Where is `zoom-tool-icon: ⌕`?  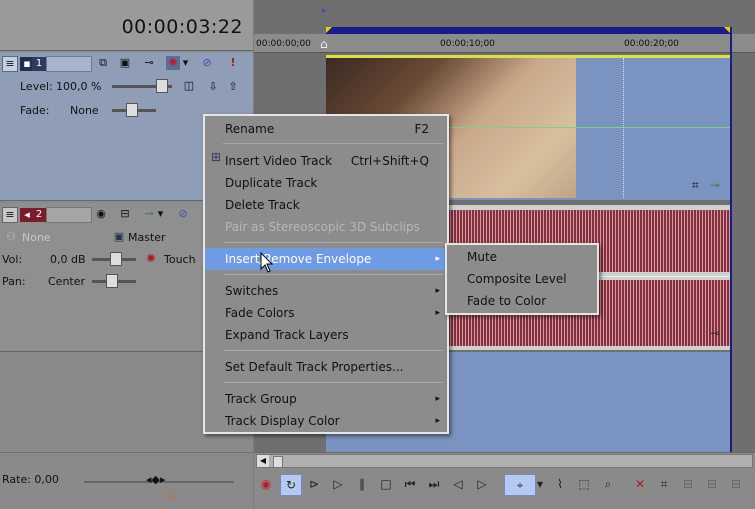
zoom-tool-icon: ⌕ is located at coordinates (608, 484).